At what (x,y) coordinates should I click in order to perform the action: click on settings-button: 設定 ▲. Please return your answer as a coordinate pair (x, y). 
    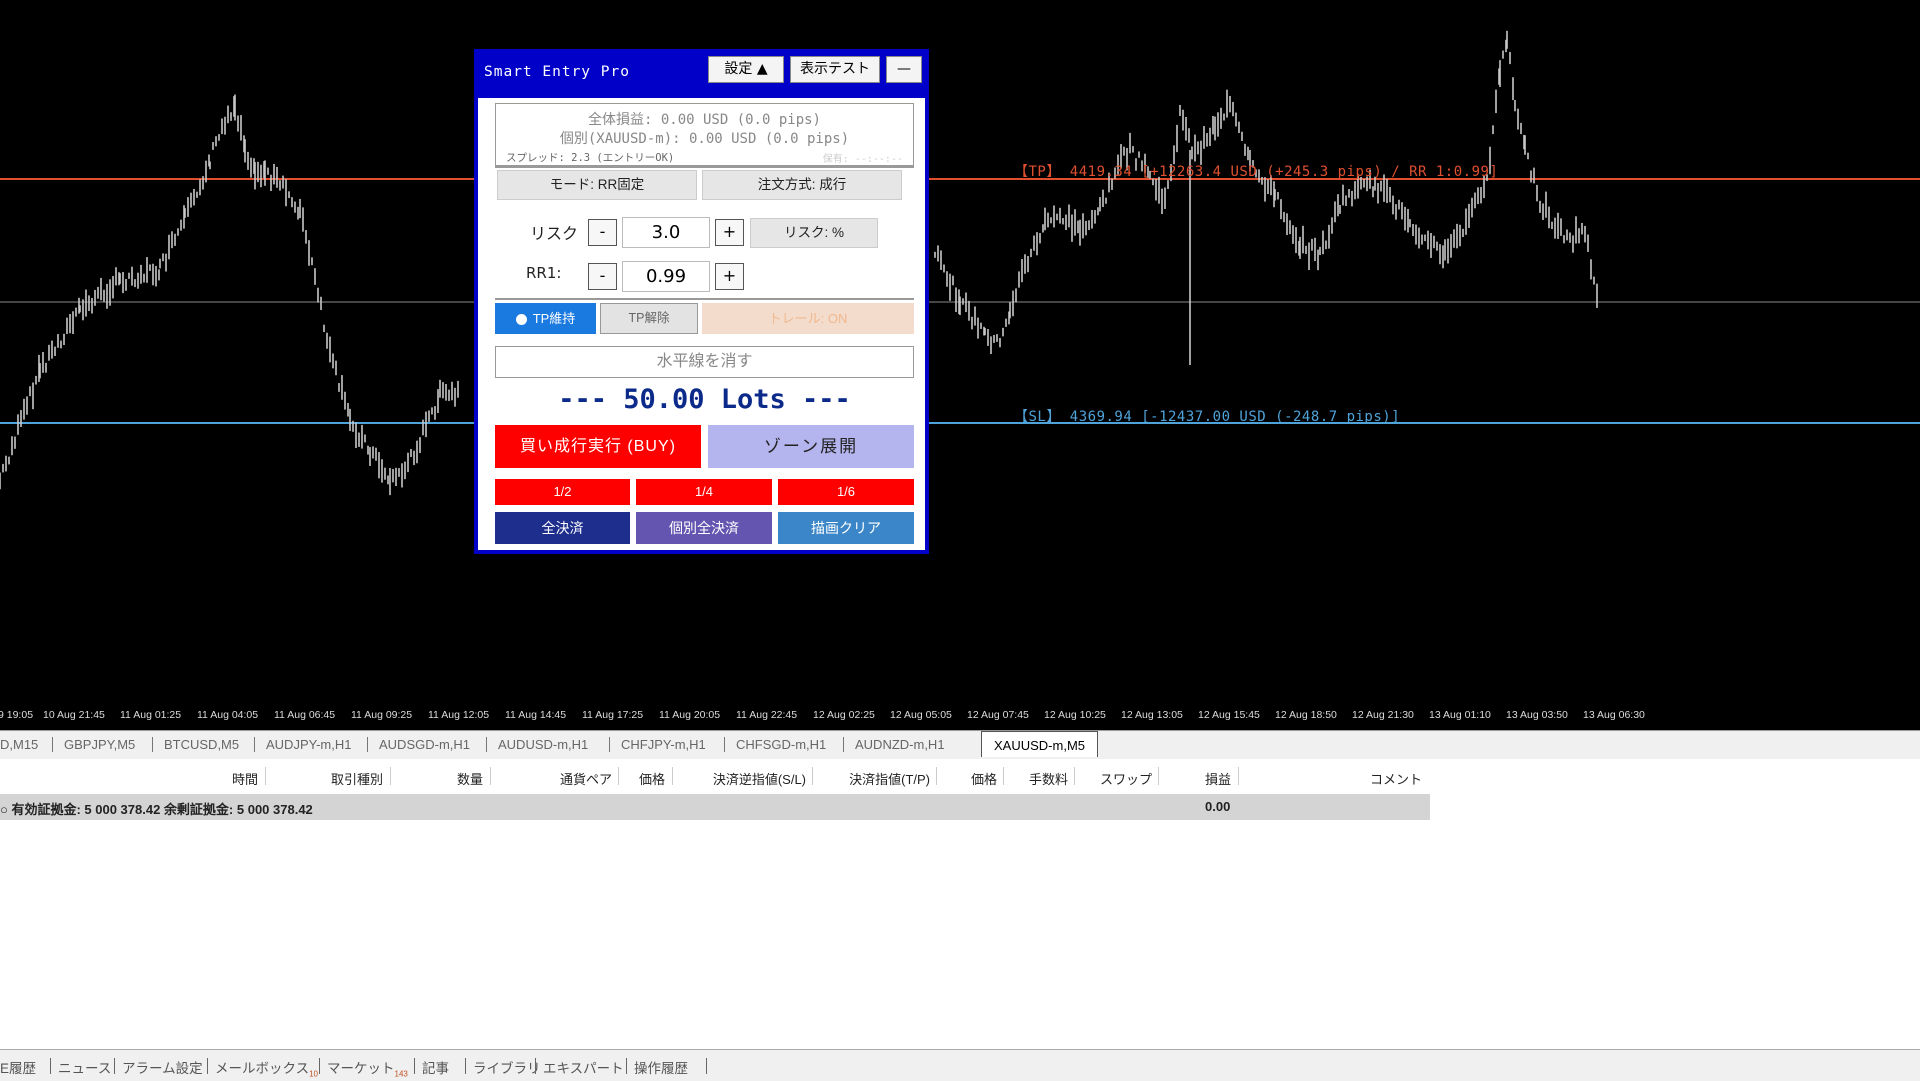
    Looking at the image, I should click on (746, 69).